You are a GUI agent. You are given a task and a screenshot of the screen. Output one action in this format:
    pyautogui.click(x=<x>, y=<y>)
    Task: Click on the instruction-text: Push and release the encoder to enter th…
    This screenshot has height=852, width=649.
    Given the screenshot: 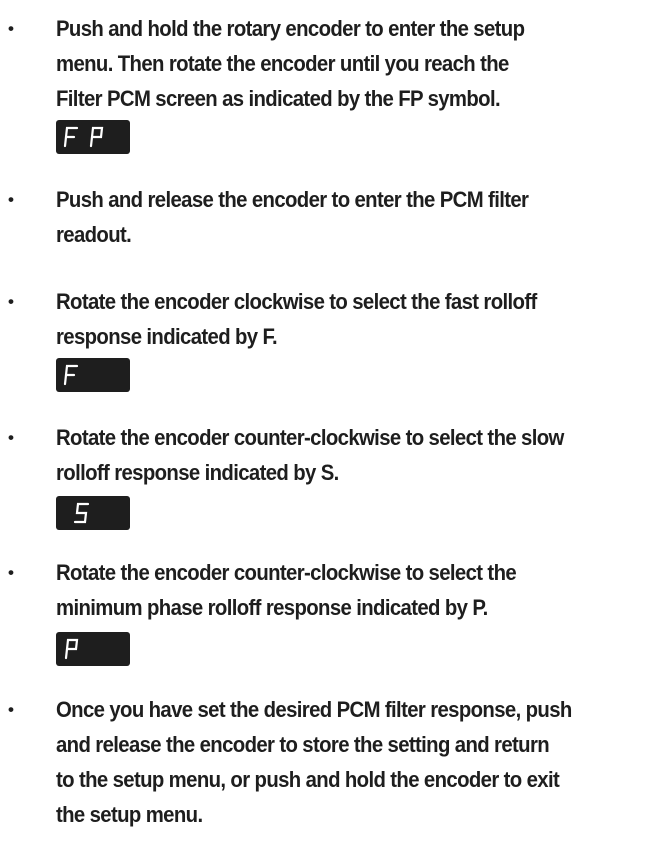 What is the action you would take?
    pyautogui.click(x=320, y=217)
    